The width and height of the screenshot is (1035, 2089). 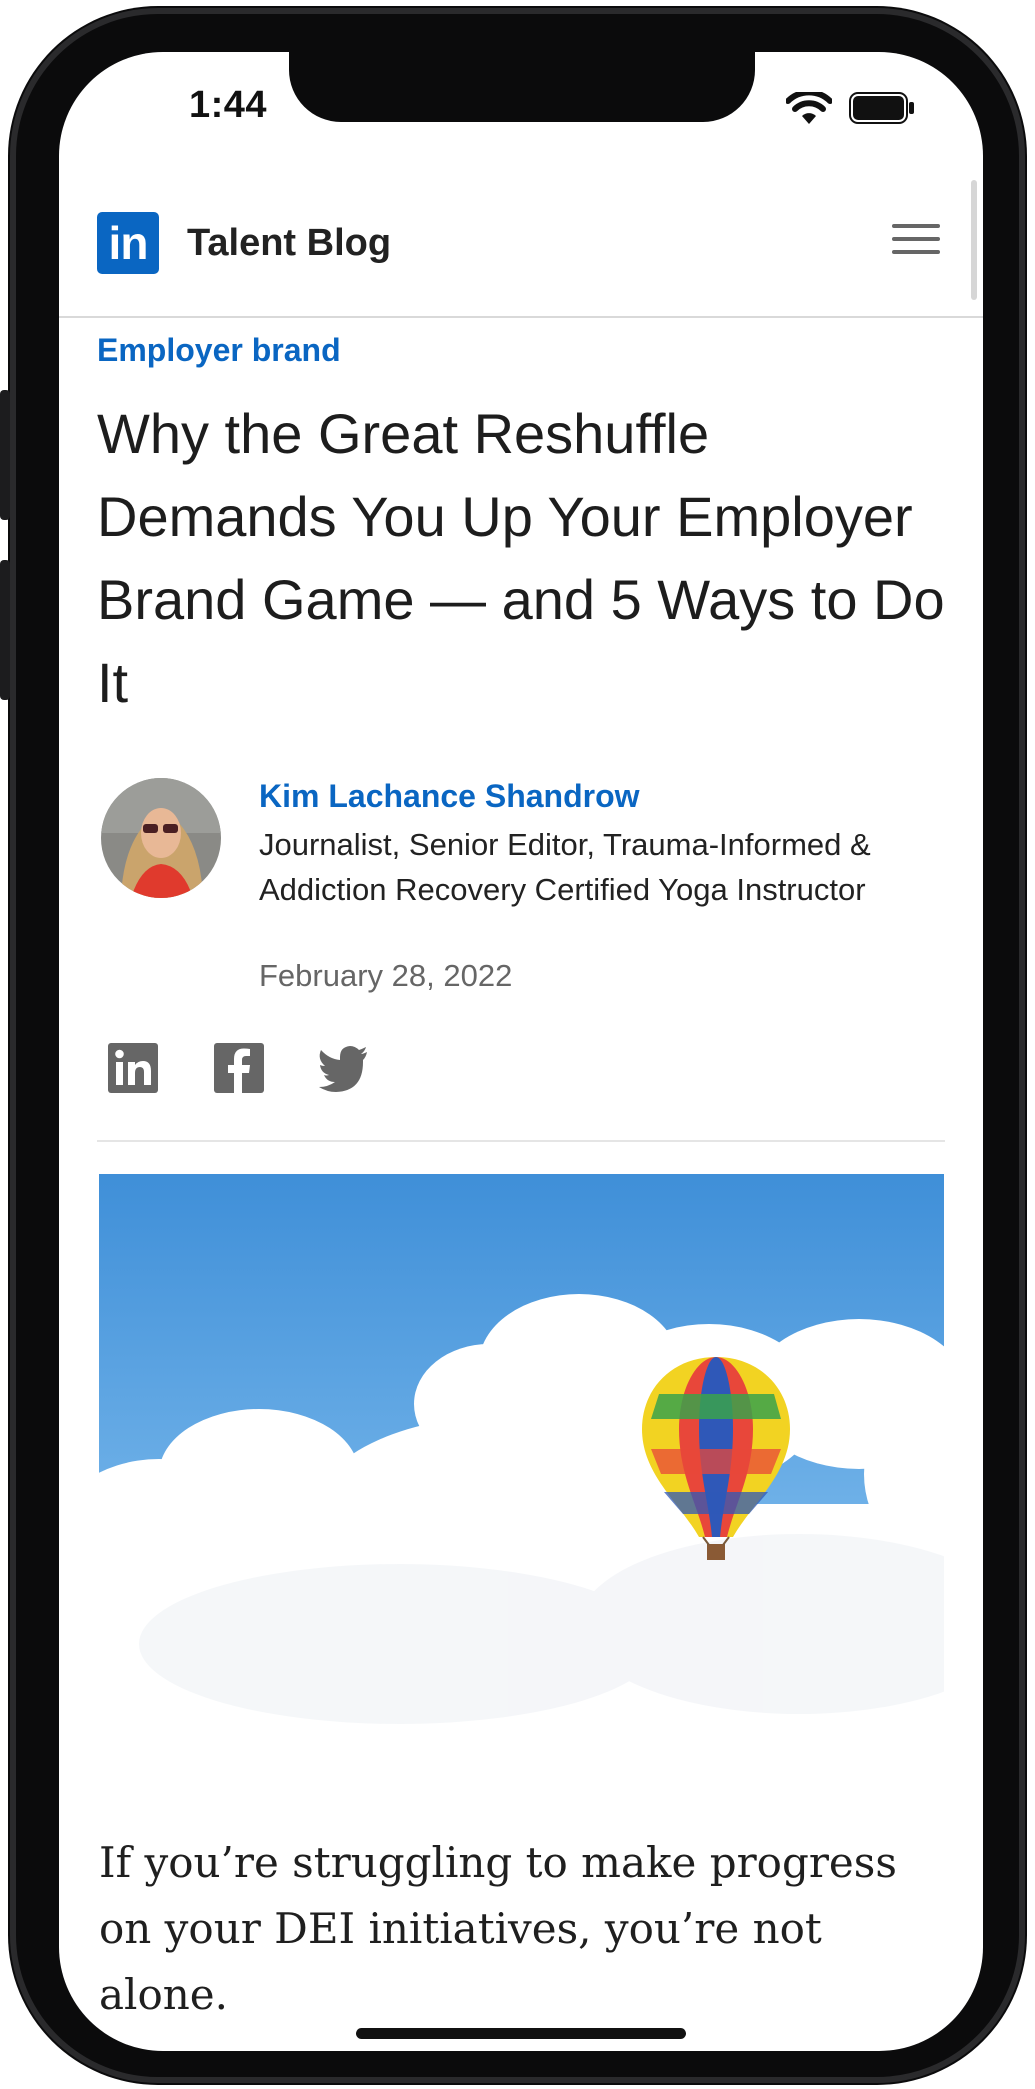 I want to click on twitter-icon, so click(x=343, y=1068).